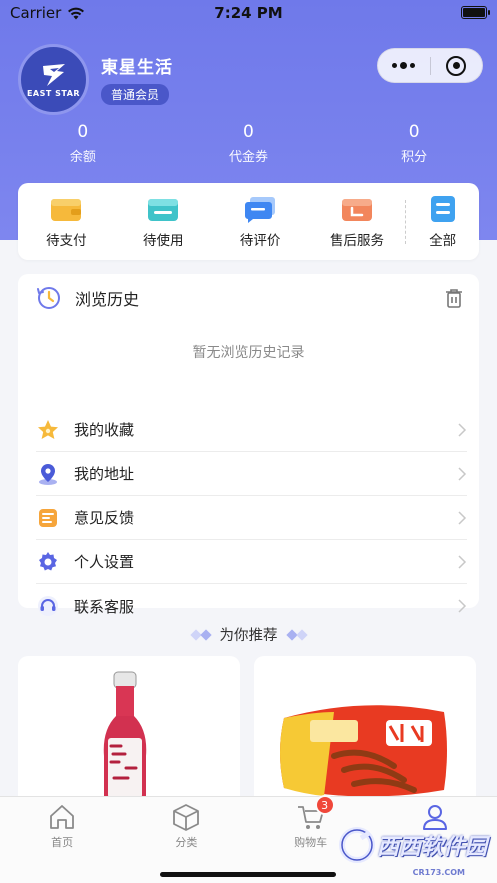  I want to click on history-title: 浏览历史, so click(107, 299).